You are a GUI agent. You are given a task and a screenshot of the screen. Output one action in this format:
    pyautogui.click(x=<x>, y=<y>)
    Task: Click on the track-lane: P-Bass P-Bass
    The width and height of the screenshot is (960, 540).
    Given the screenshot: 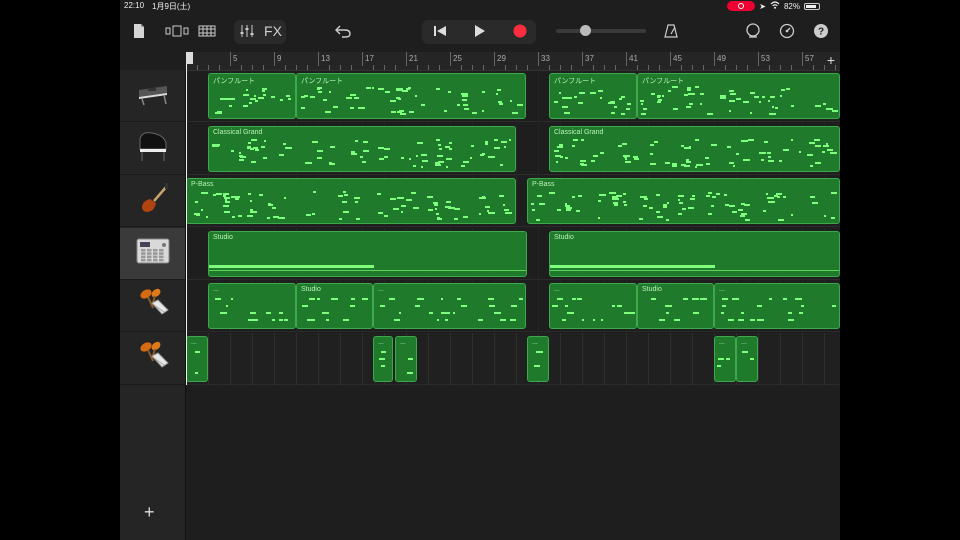 What is the action you would take?
    pyautogui.click(x=513, y=201)
    